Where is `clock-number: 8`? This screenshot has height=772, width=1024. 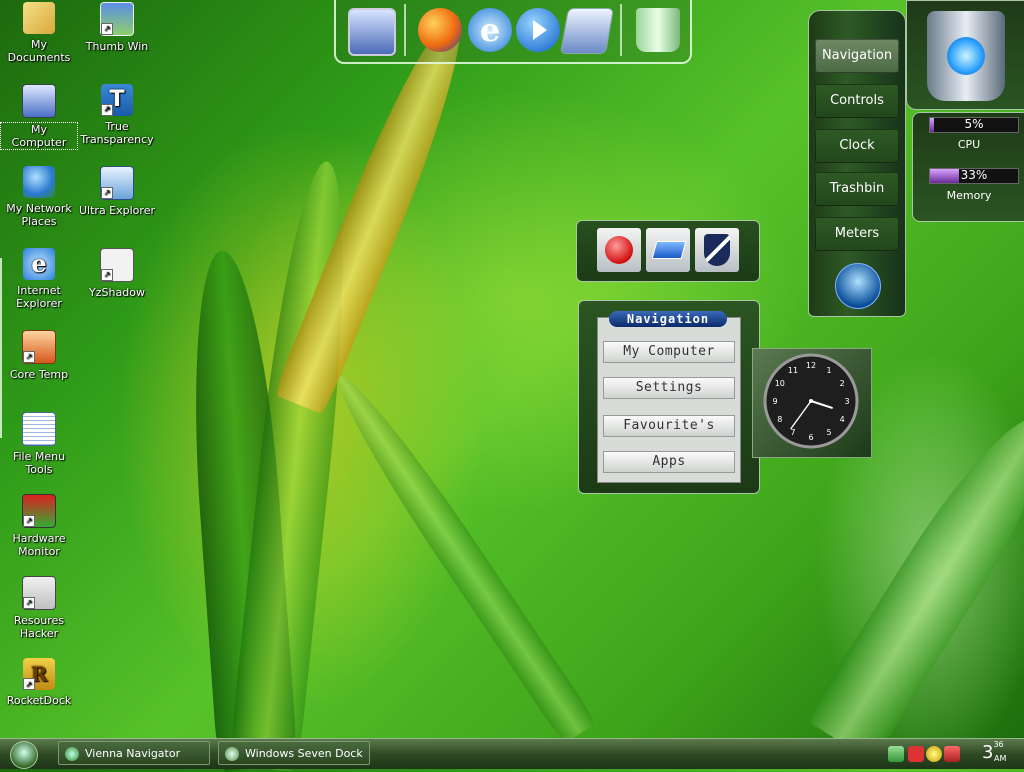 clock-number: 8 is located at coordinates (779, 419).